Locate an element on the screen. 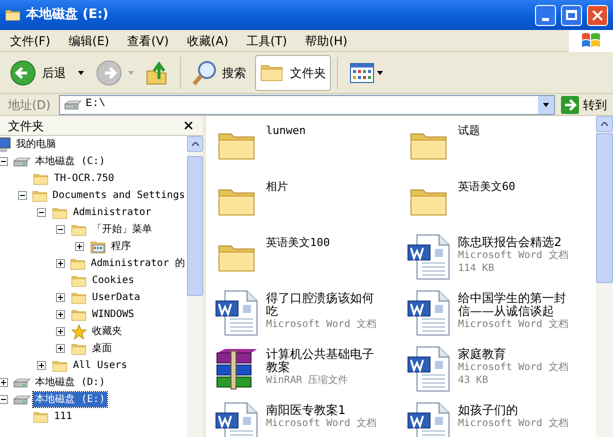 This screenshot has height=437, width=613. tree-item: 收藏夹 is located at coordinates (107, 331).